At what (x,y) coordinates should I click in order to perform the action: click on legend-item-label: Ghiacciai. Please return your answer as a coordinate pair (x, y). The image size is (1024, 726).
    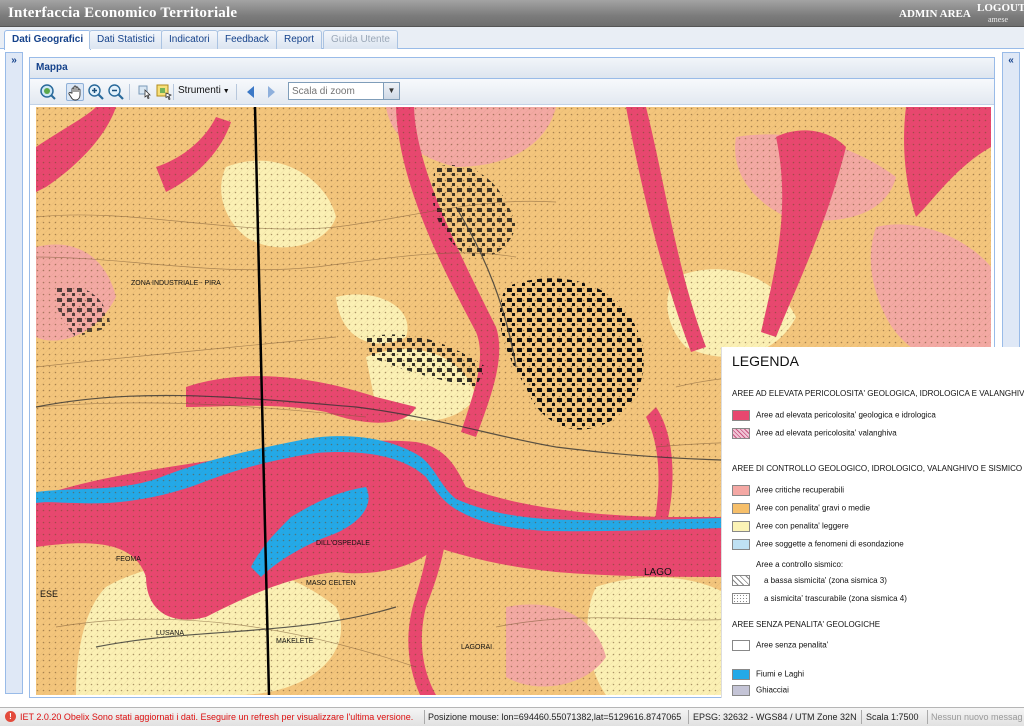
    Looking at the image, I should click on (772, 690).